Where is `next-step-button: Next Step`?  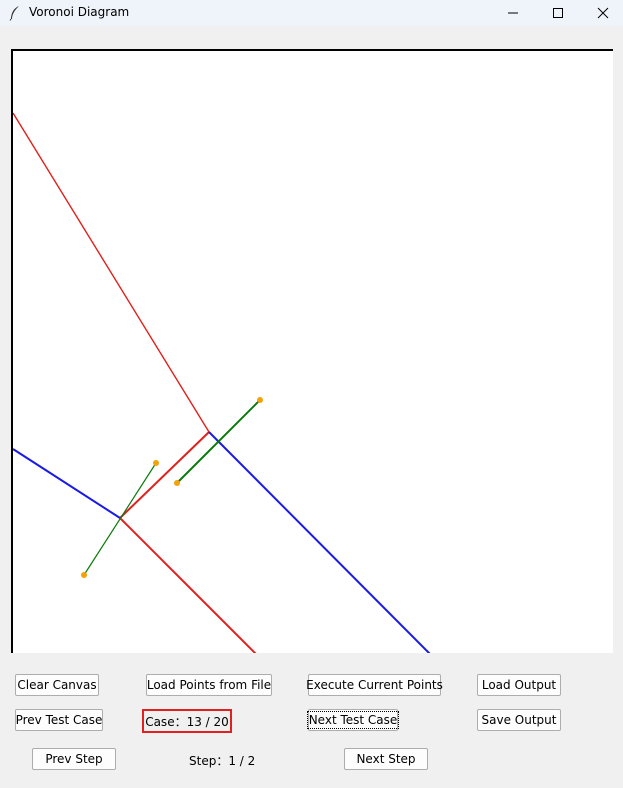 next-step-button: Next Step is located at coordinates (386, 759).